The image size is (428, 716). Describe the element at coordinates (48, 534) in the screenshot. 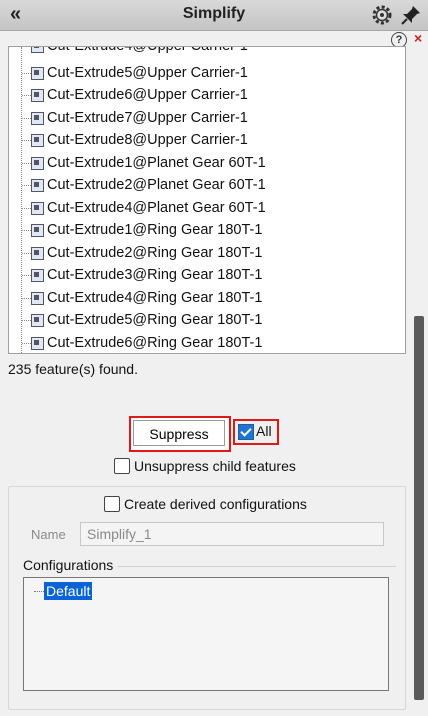

I see `name-label: Name` at that location.